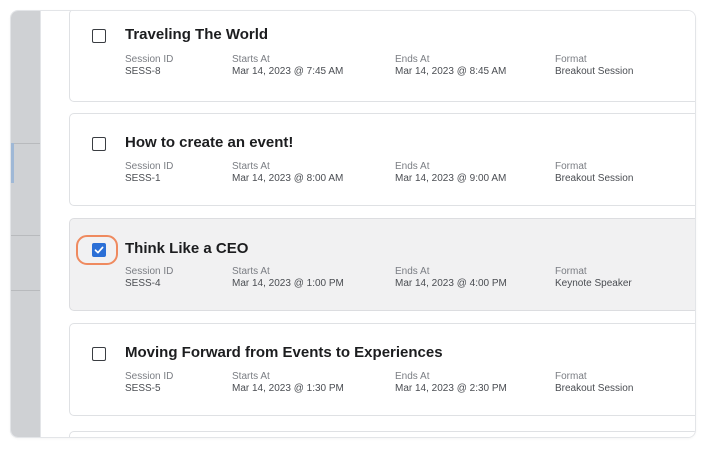 The width and height of the screenshot is (712, 449). I want to click on highlight-strip, so click(12, 163).